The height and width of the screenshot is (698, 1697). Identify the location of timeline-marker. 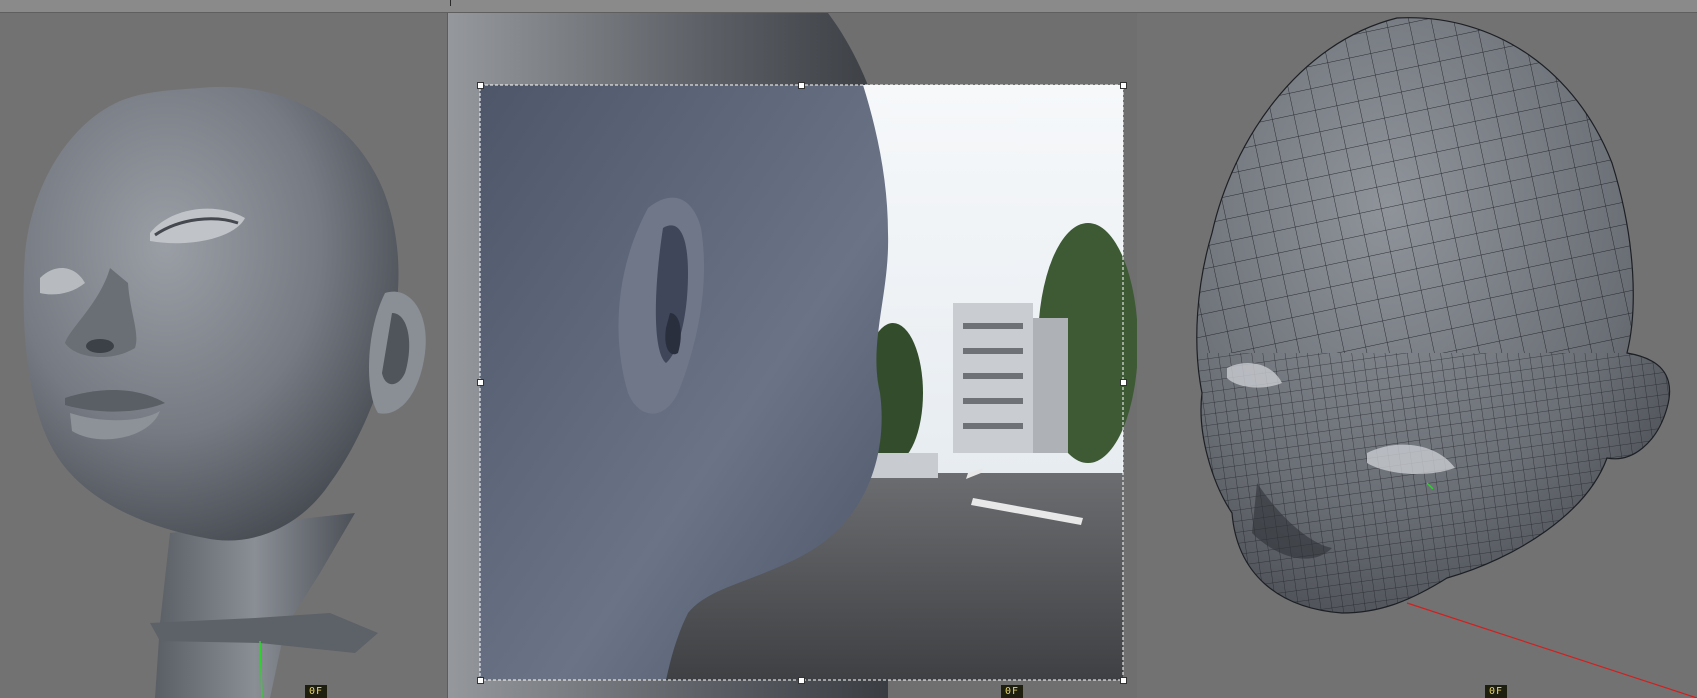
(450, 3).